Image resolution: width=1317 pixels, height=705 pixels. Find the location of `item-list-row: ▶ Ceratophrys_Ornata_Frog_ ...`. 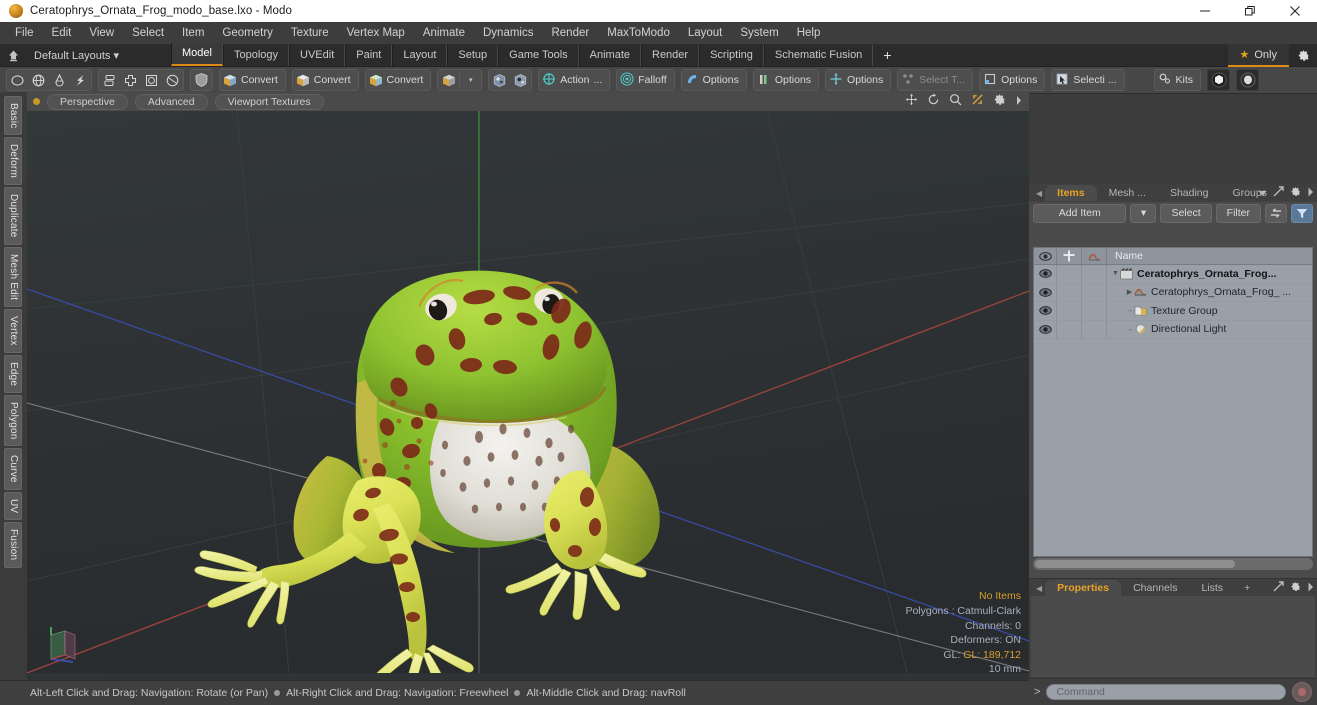

item-list-row: ▶ Ceratophrys_Ornata_Frog_ ... is located at coordinates (1173, 292).